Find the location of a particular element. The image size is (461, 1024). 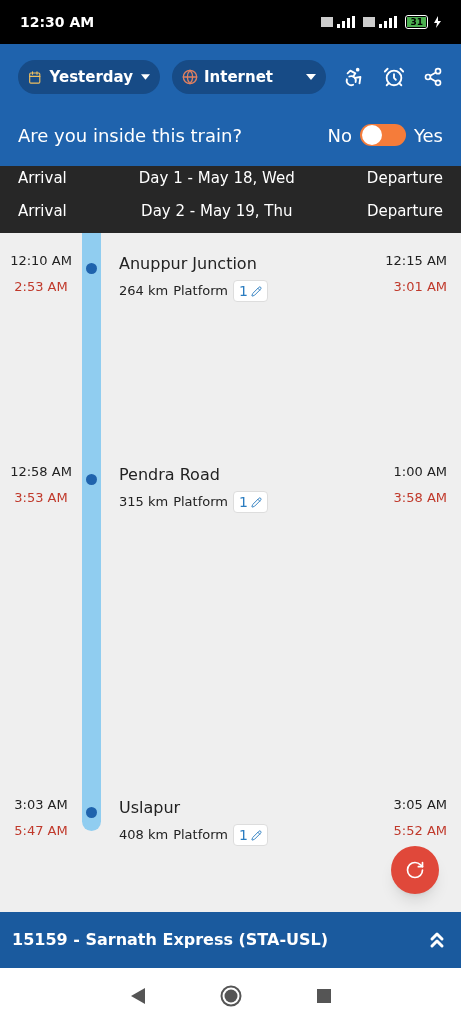

distance: 315 km is located at coordinates (144, 502).